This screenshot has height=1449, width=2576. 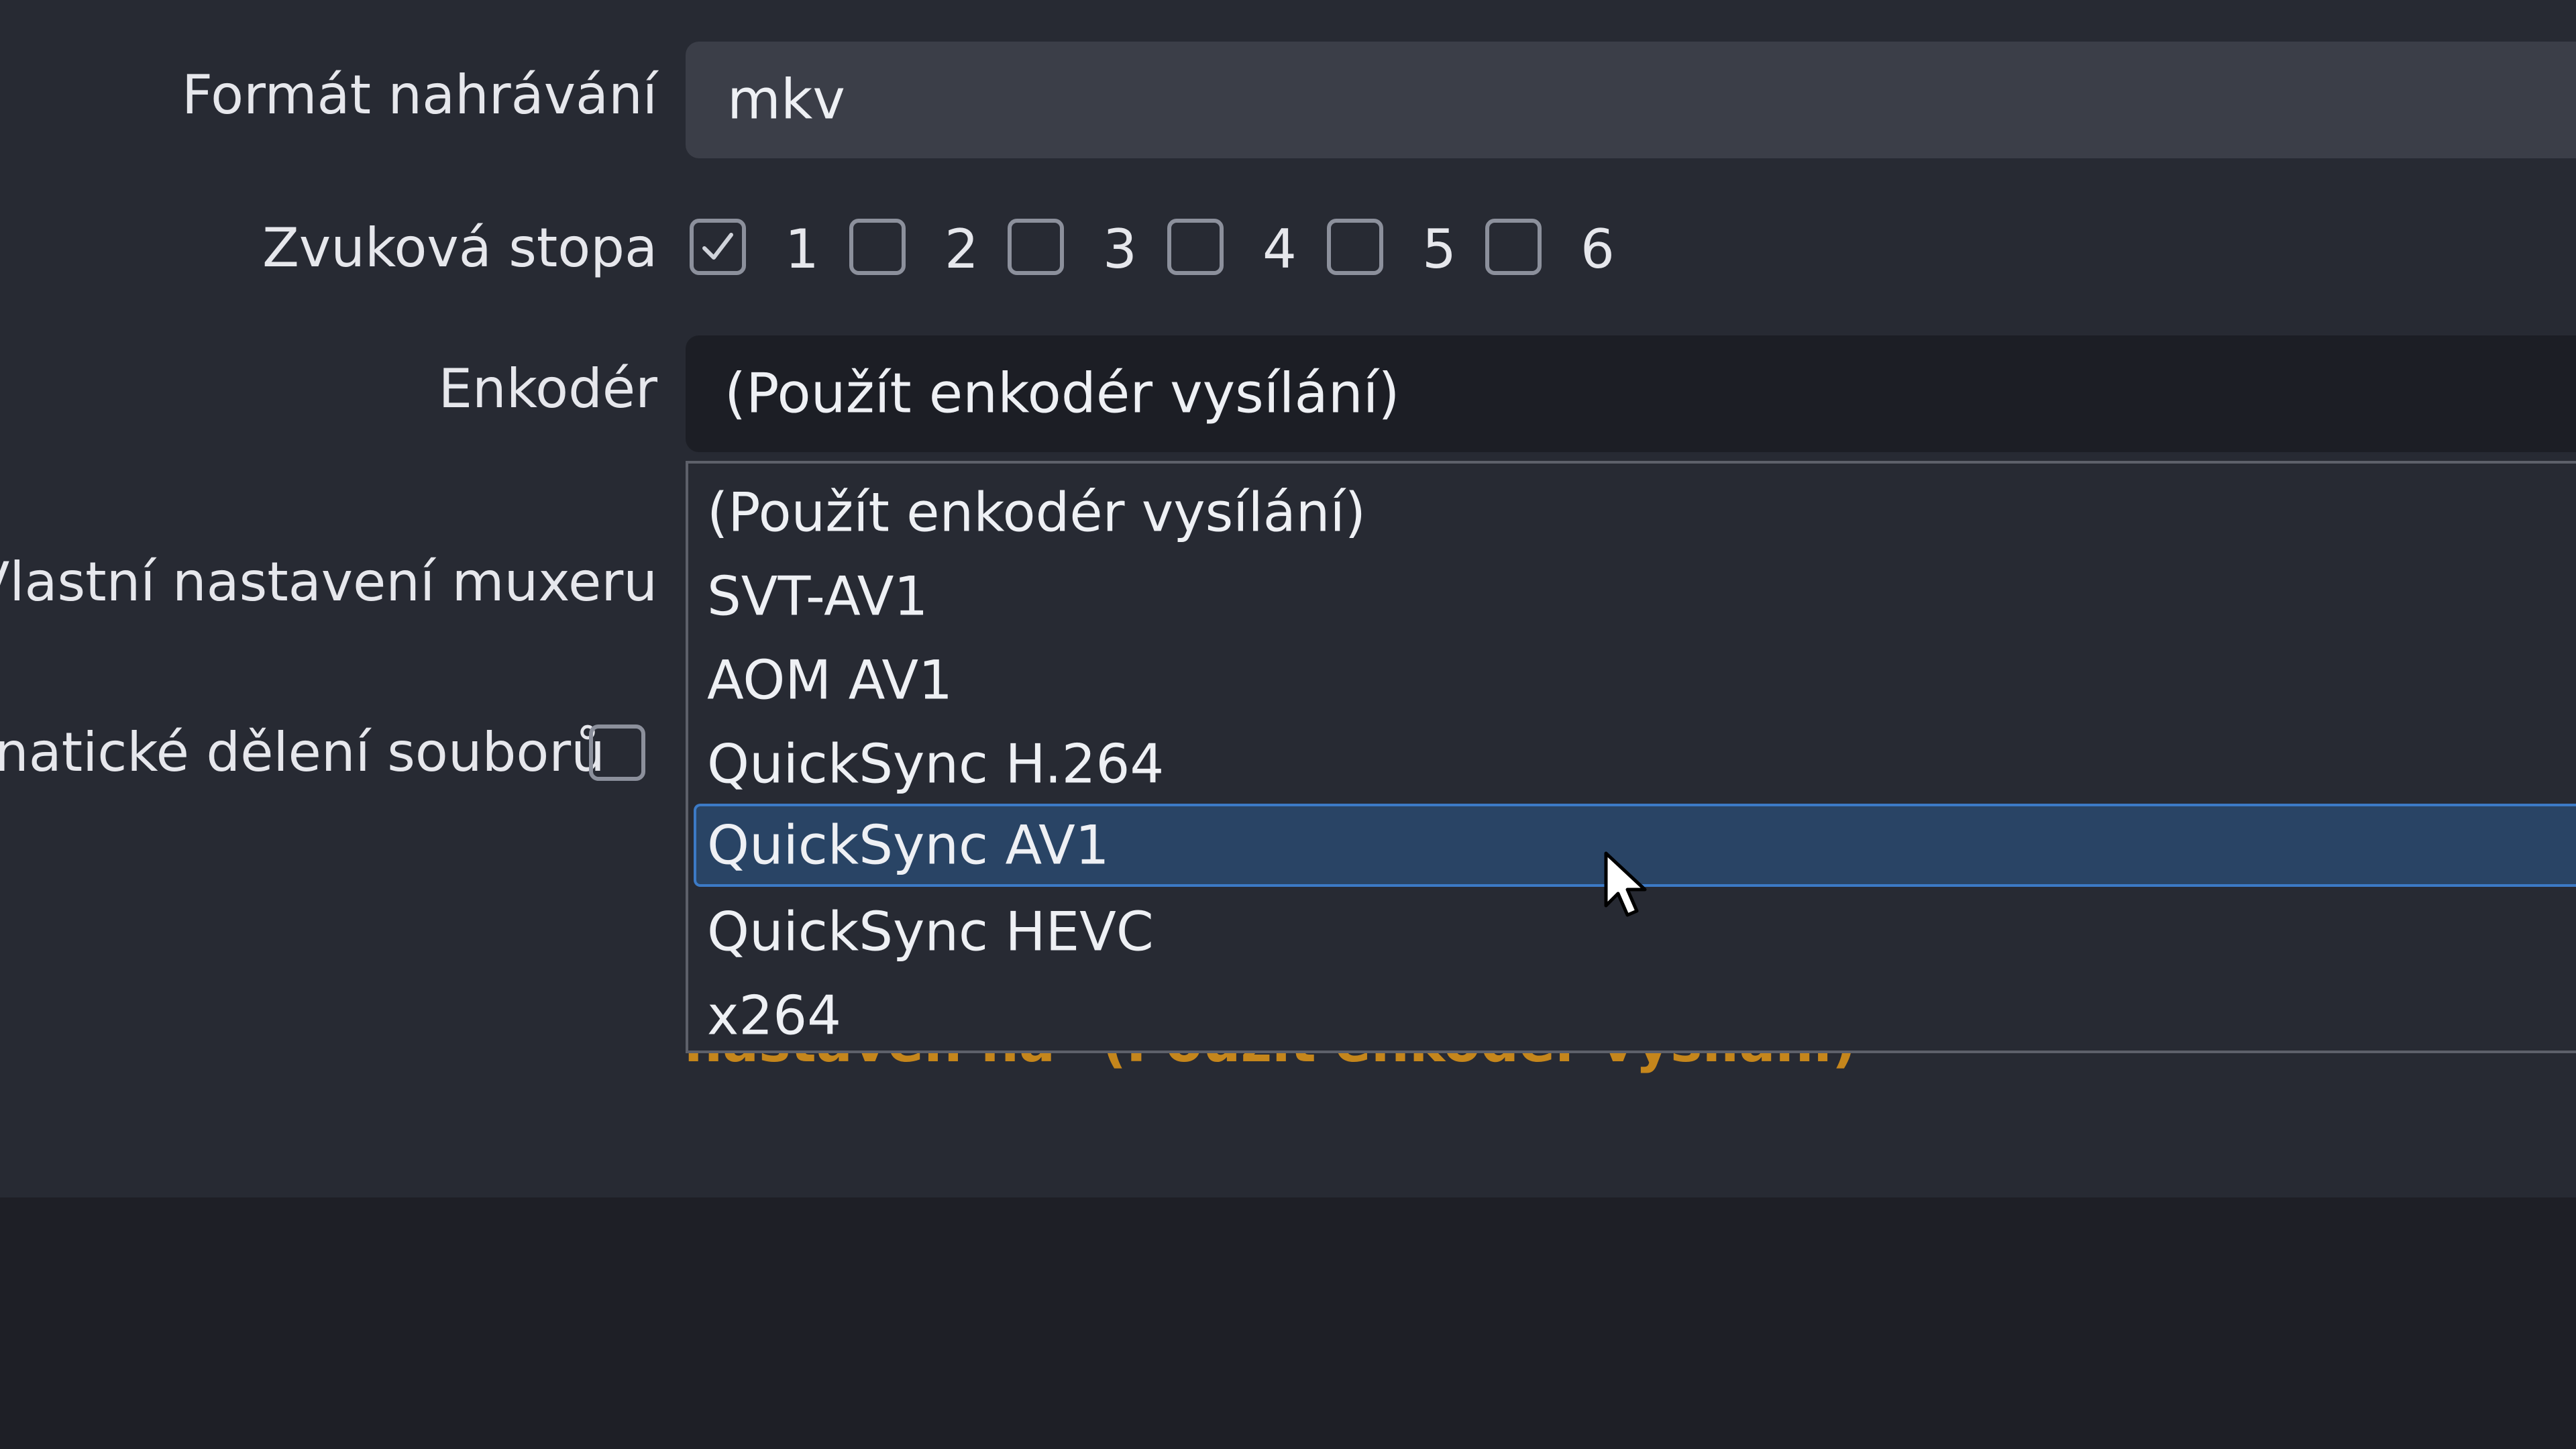 I want to click on recording-format-label: Formát nahrávání, so click(x=419, y=95).